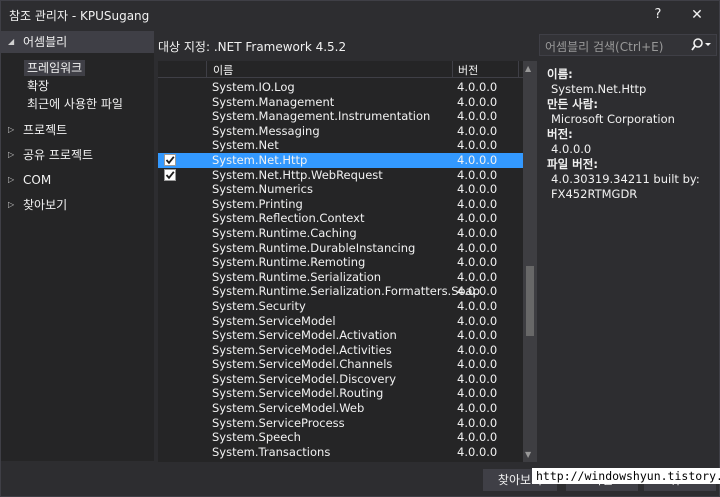 The width and height of the screenshot is (720, 497). I want to click on table-row: System.Runtime.Remoting 4.0.0.0, so click(340, 262).